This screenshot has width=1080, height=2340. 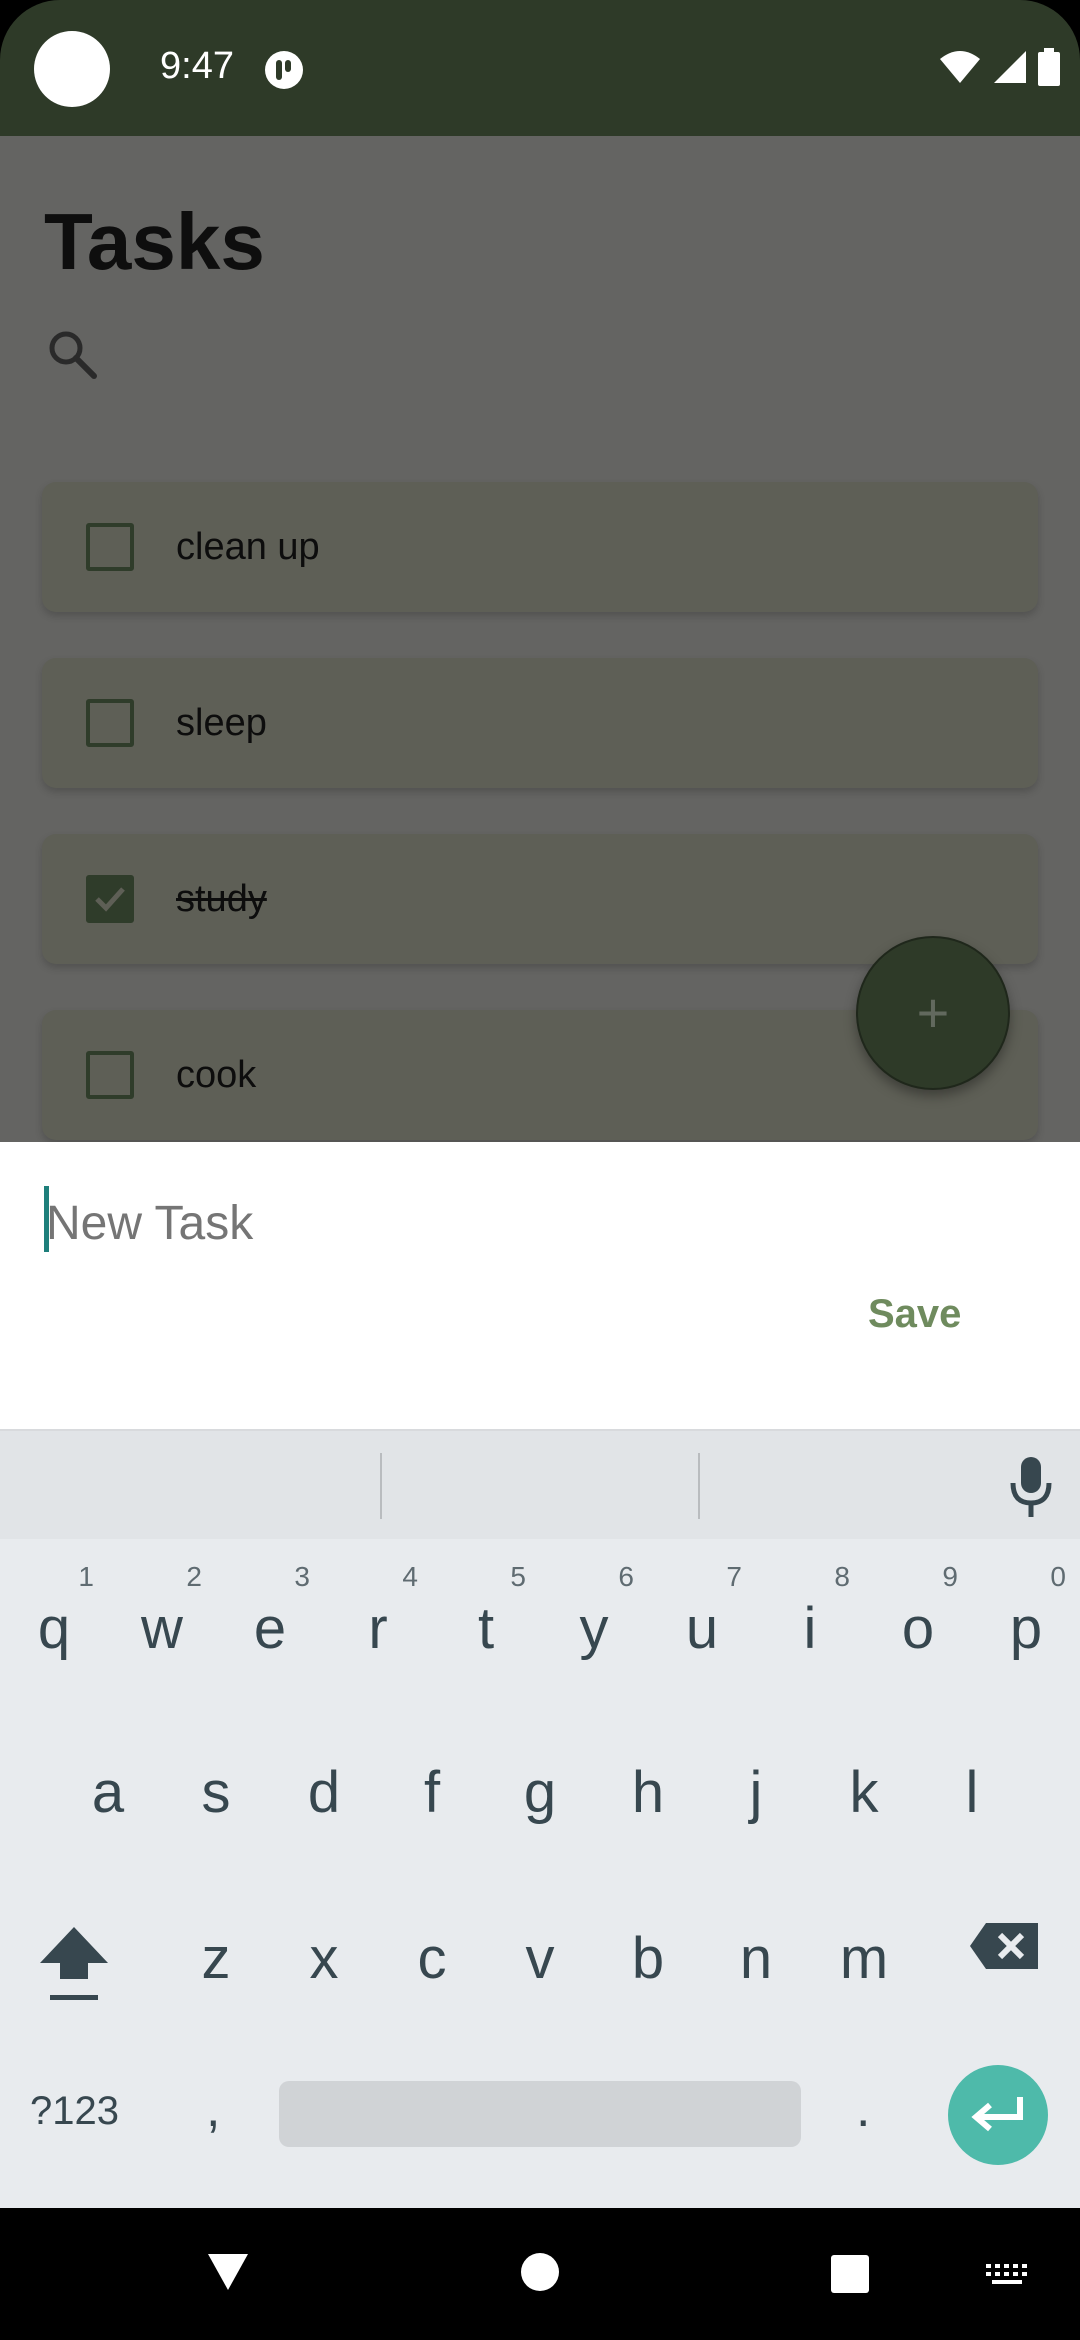 What do you see at coordinates (540, 68) in the screenshot?
I see `status-bar: 9:47` at bounding box center [540, 68].